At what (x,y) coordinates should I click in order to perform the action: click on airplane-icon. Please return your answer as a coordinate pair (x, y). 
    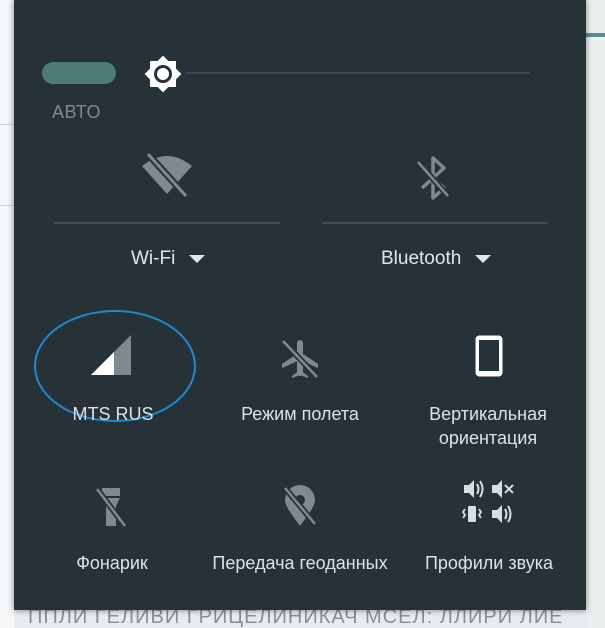
    Looking at the image, I should click on (300, 359).